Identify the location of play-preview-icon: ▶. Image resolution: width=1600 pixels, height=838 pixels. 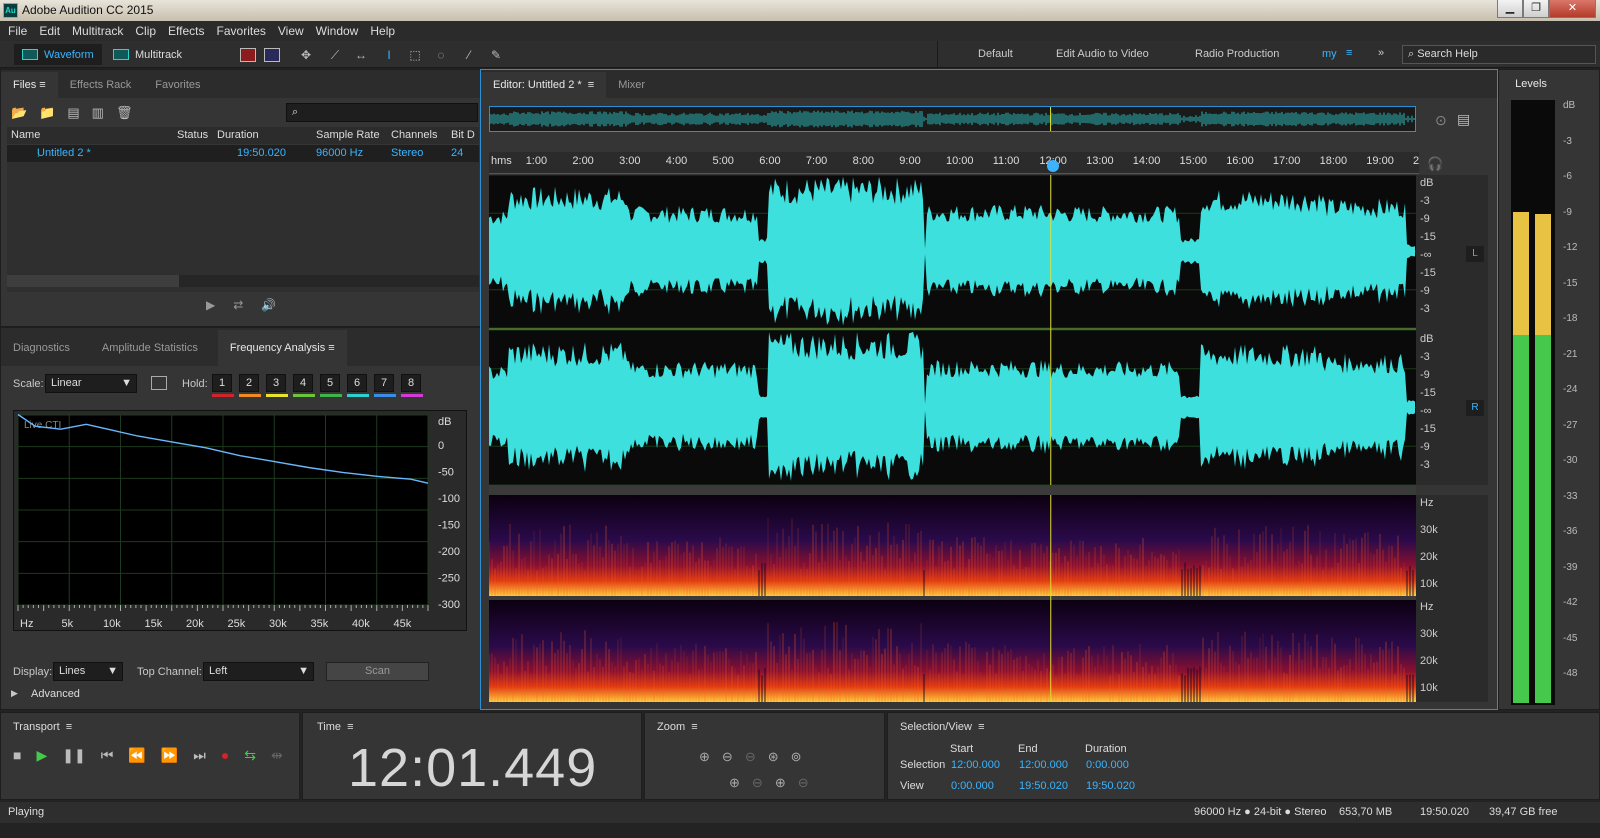
(210, 305).